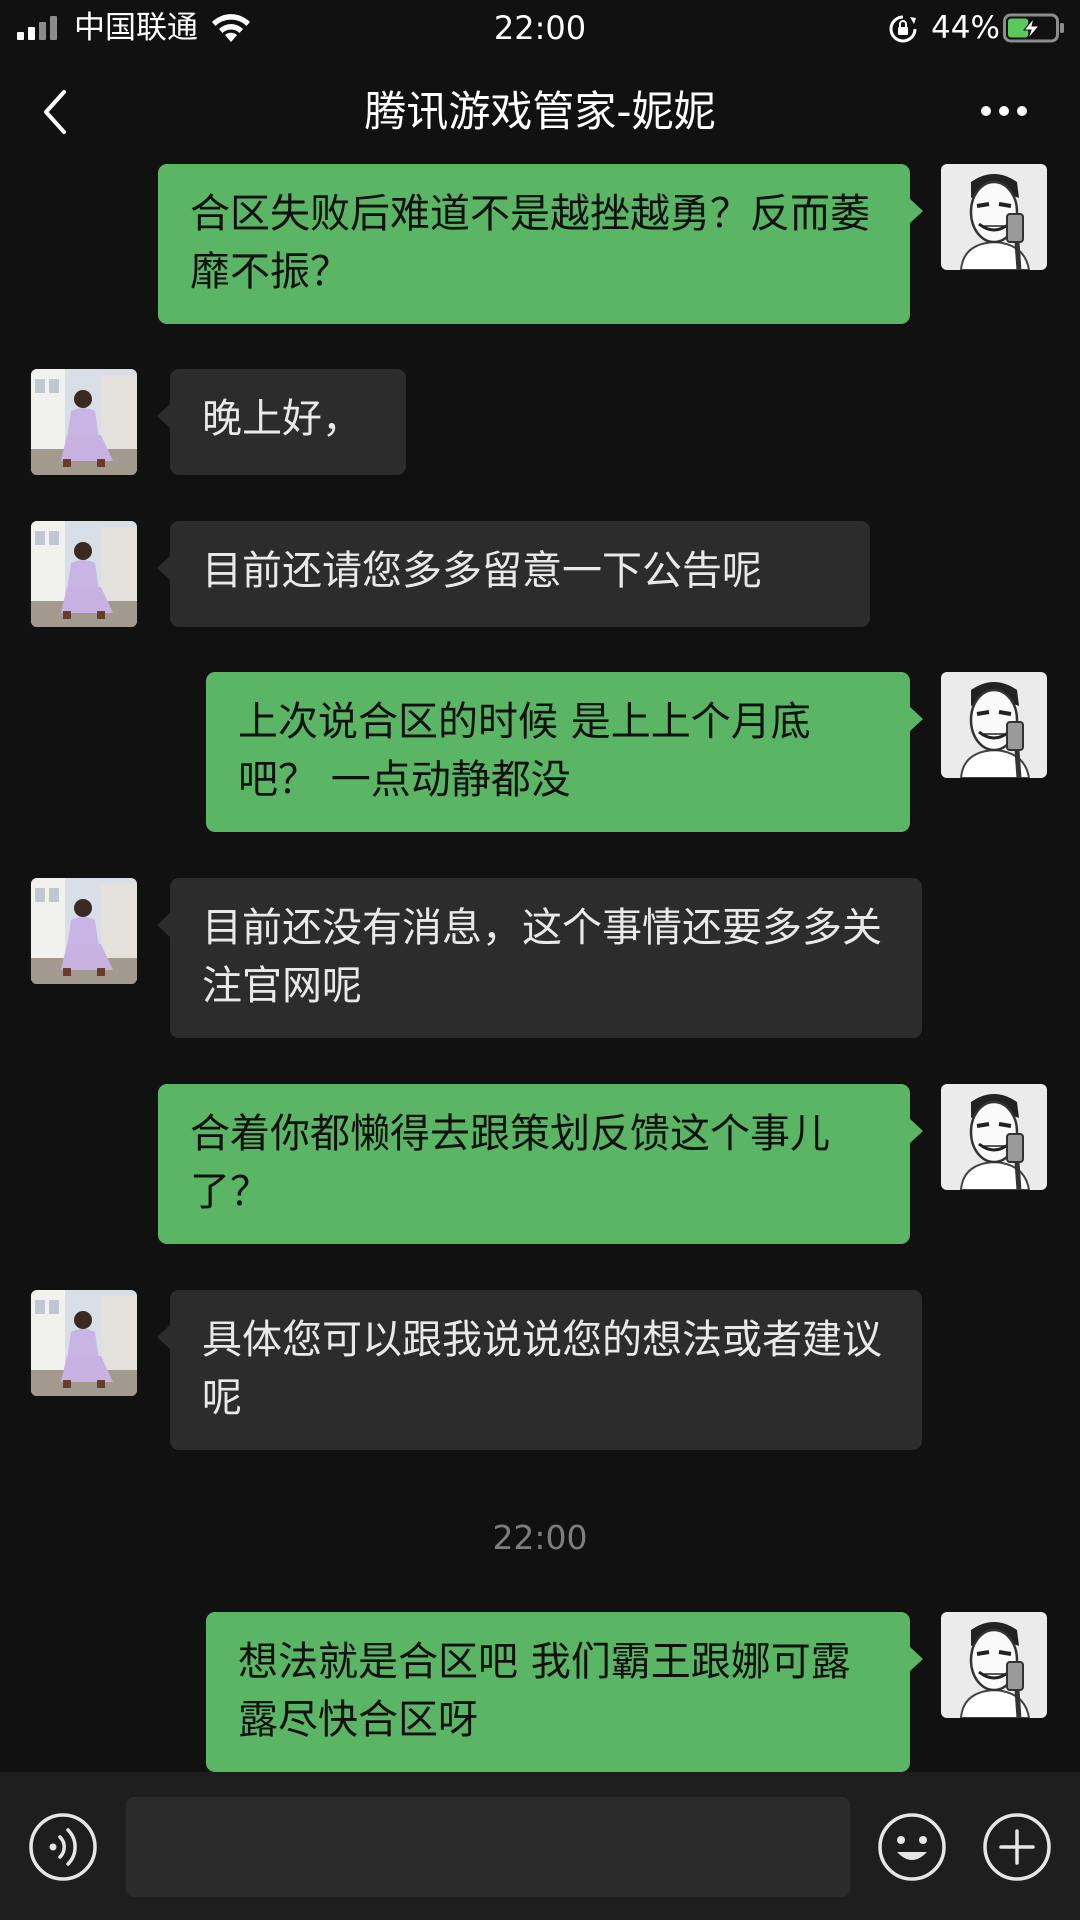  I want to click on contact-message-bubble: 目前还没有消息，这个事情还要多多关注官网呢, so click(539, 958).